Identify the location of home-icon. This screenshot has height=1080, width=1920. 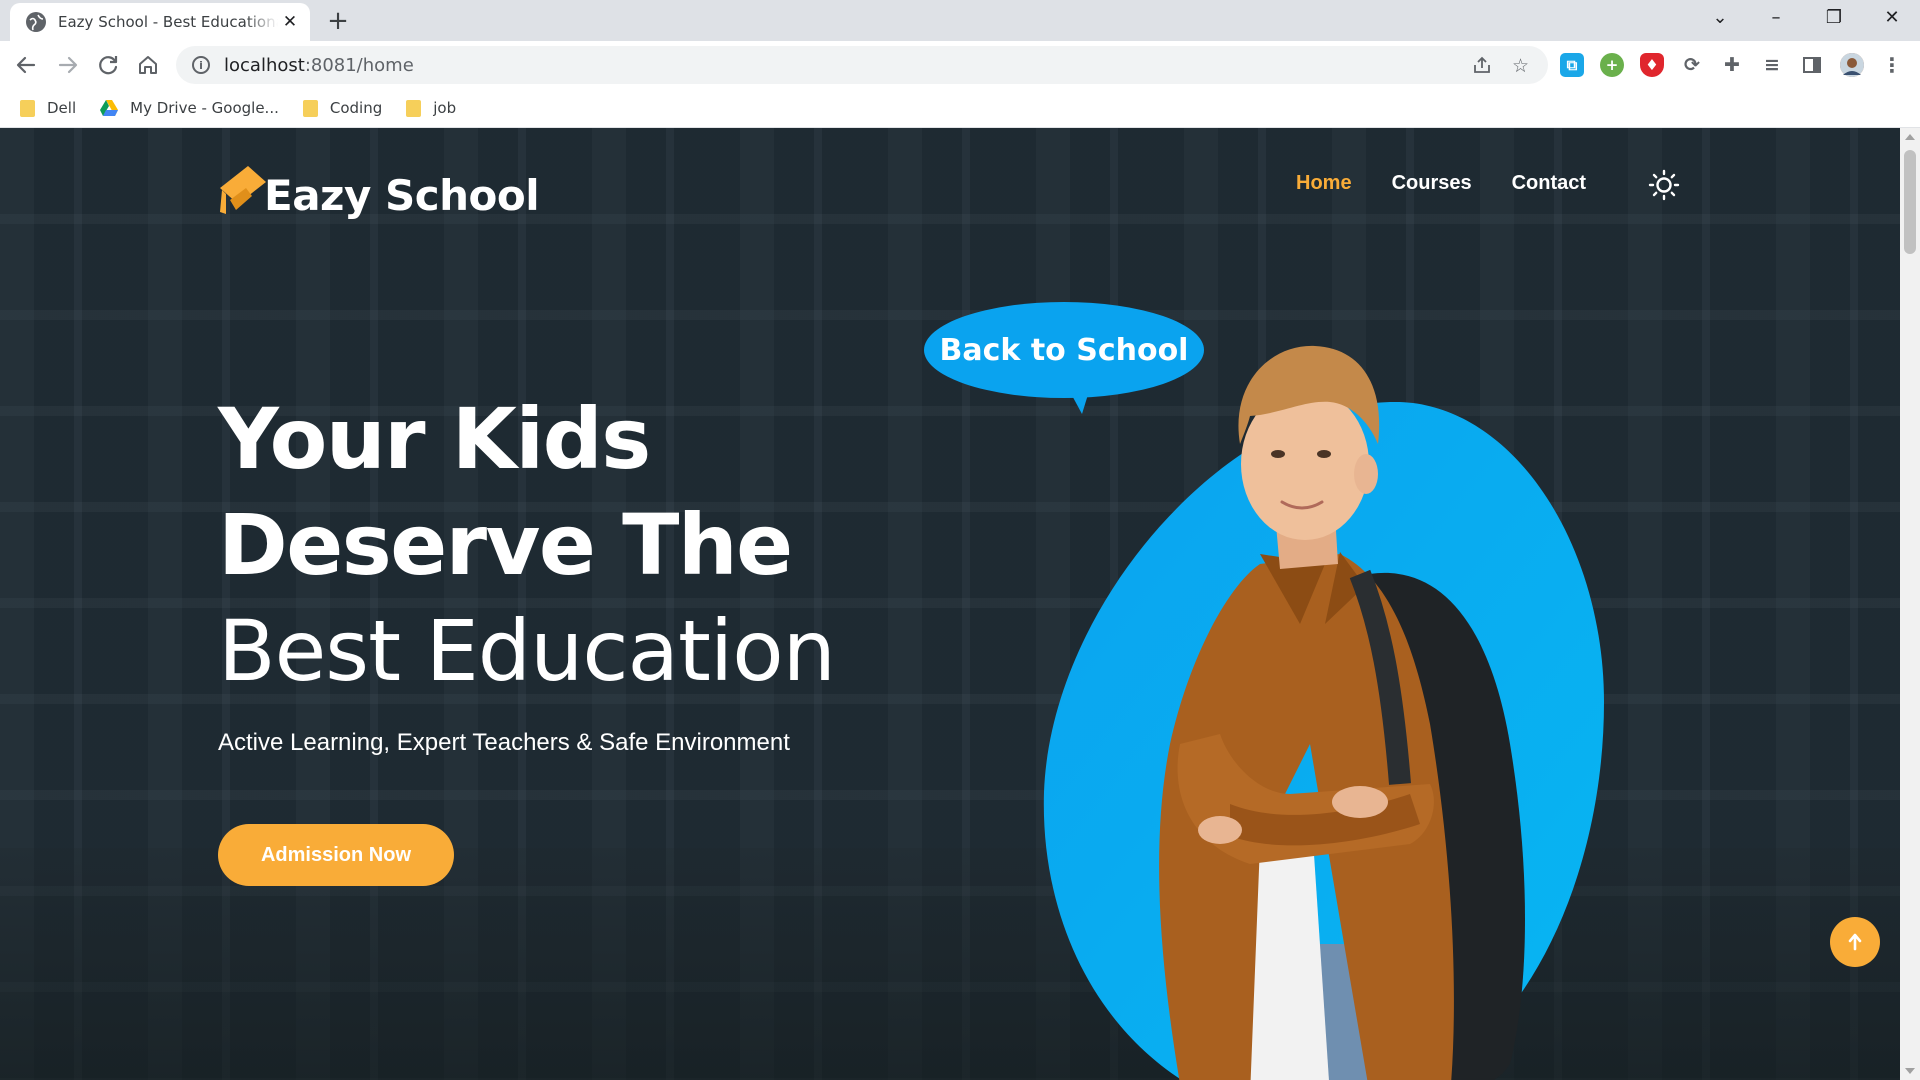
(148, 65).